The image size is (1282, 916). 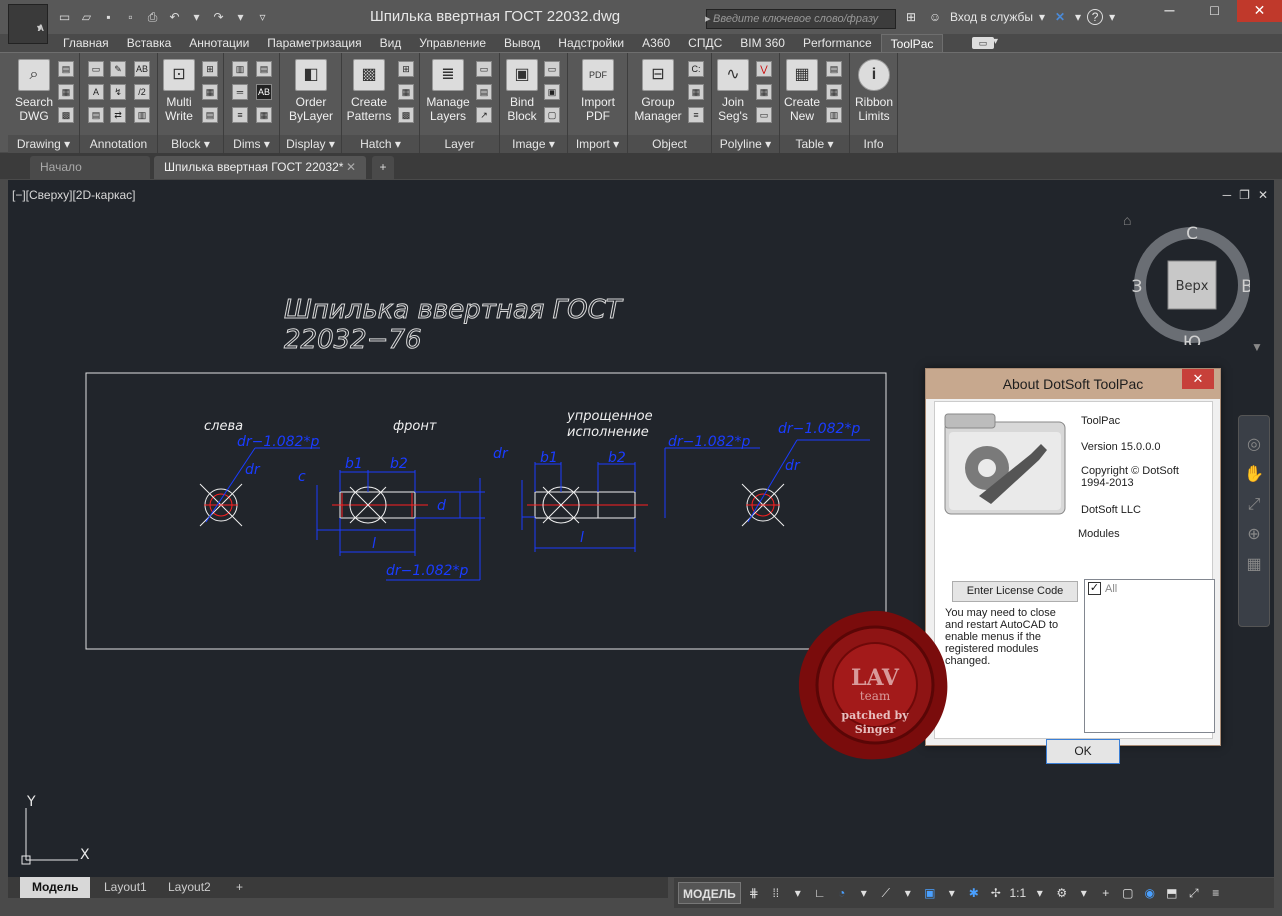 What do you see at coordinates (253, 470) in the screenshot?
I see `dim-dr-1: dr` at bounding box center [253, 470].